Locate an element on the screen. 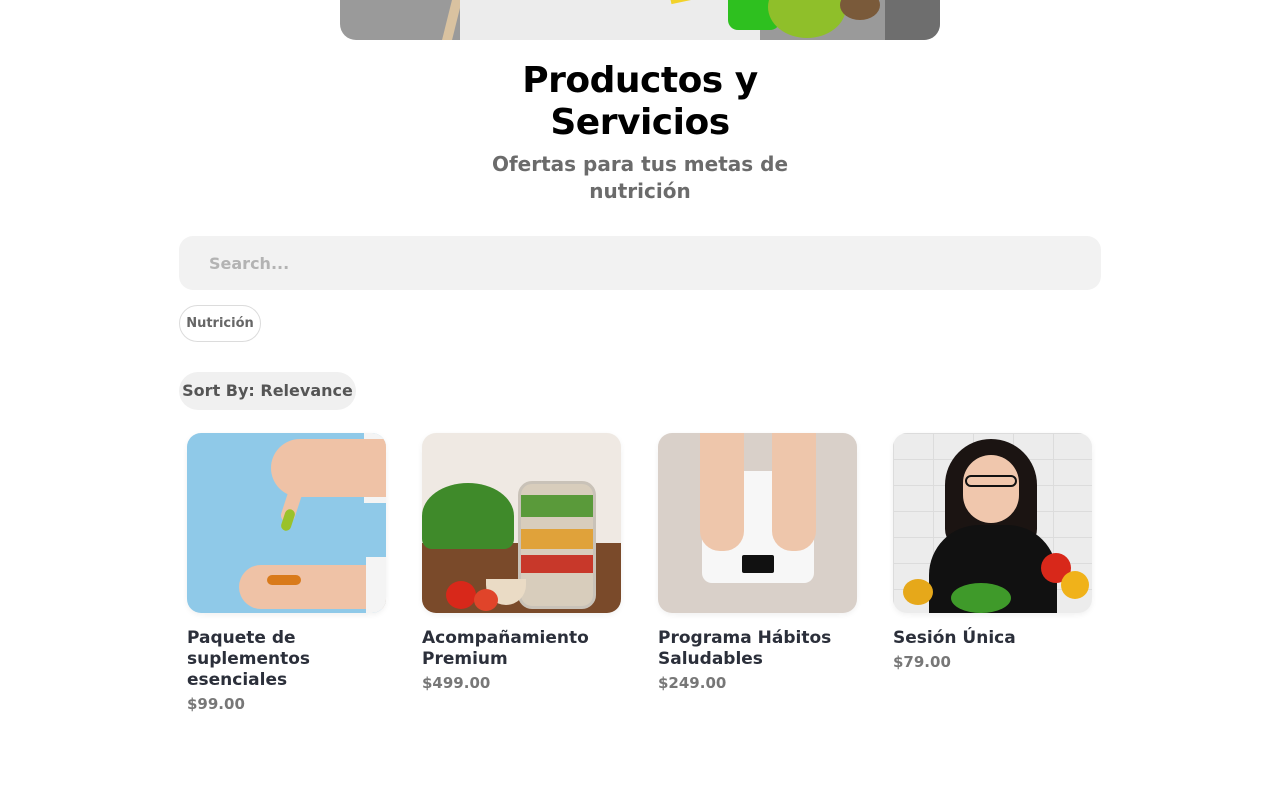 This screenshot has width=1280, height=810. product-price: $99.00 is located at coordinates (216, 704).